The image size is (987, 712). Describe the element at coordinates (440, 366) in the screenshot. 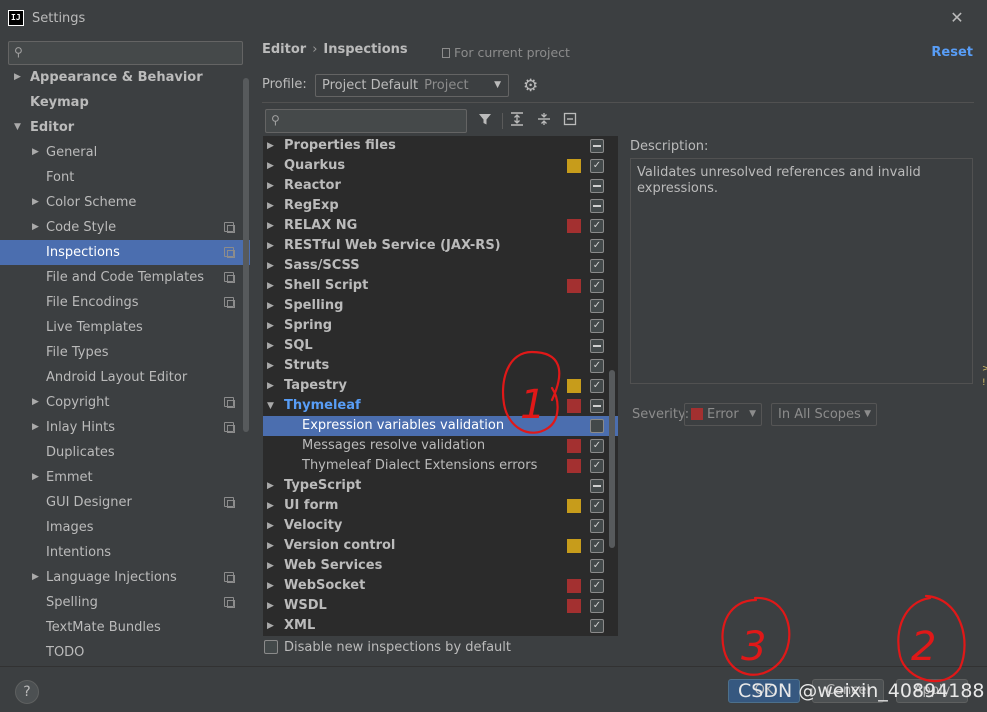

I see `inspection-group-row: ▶ Struts ✓` at that location.